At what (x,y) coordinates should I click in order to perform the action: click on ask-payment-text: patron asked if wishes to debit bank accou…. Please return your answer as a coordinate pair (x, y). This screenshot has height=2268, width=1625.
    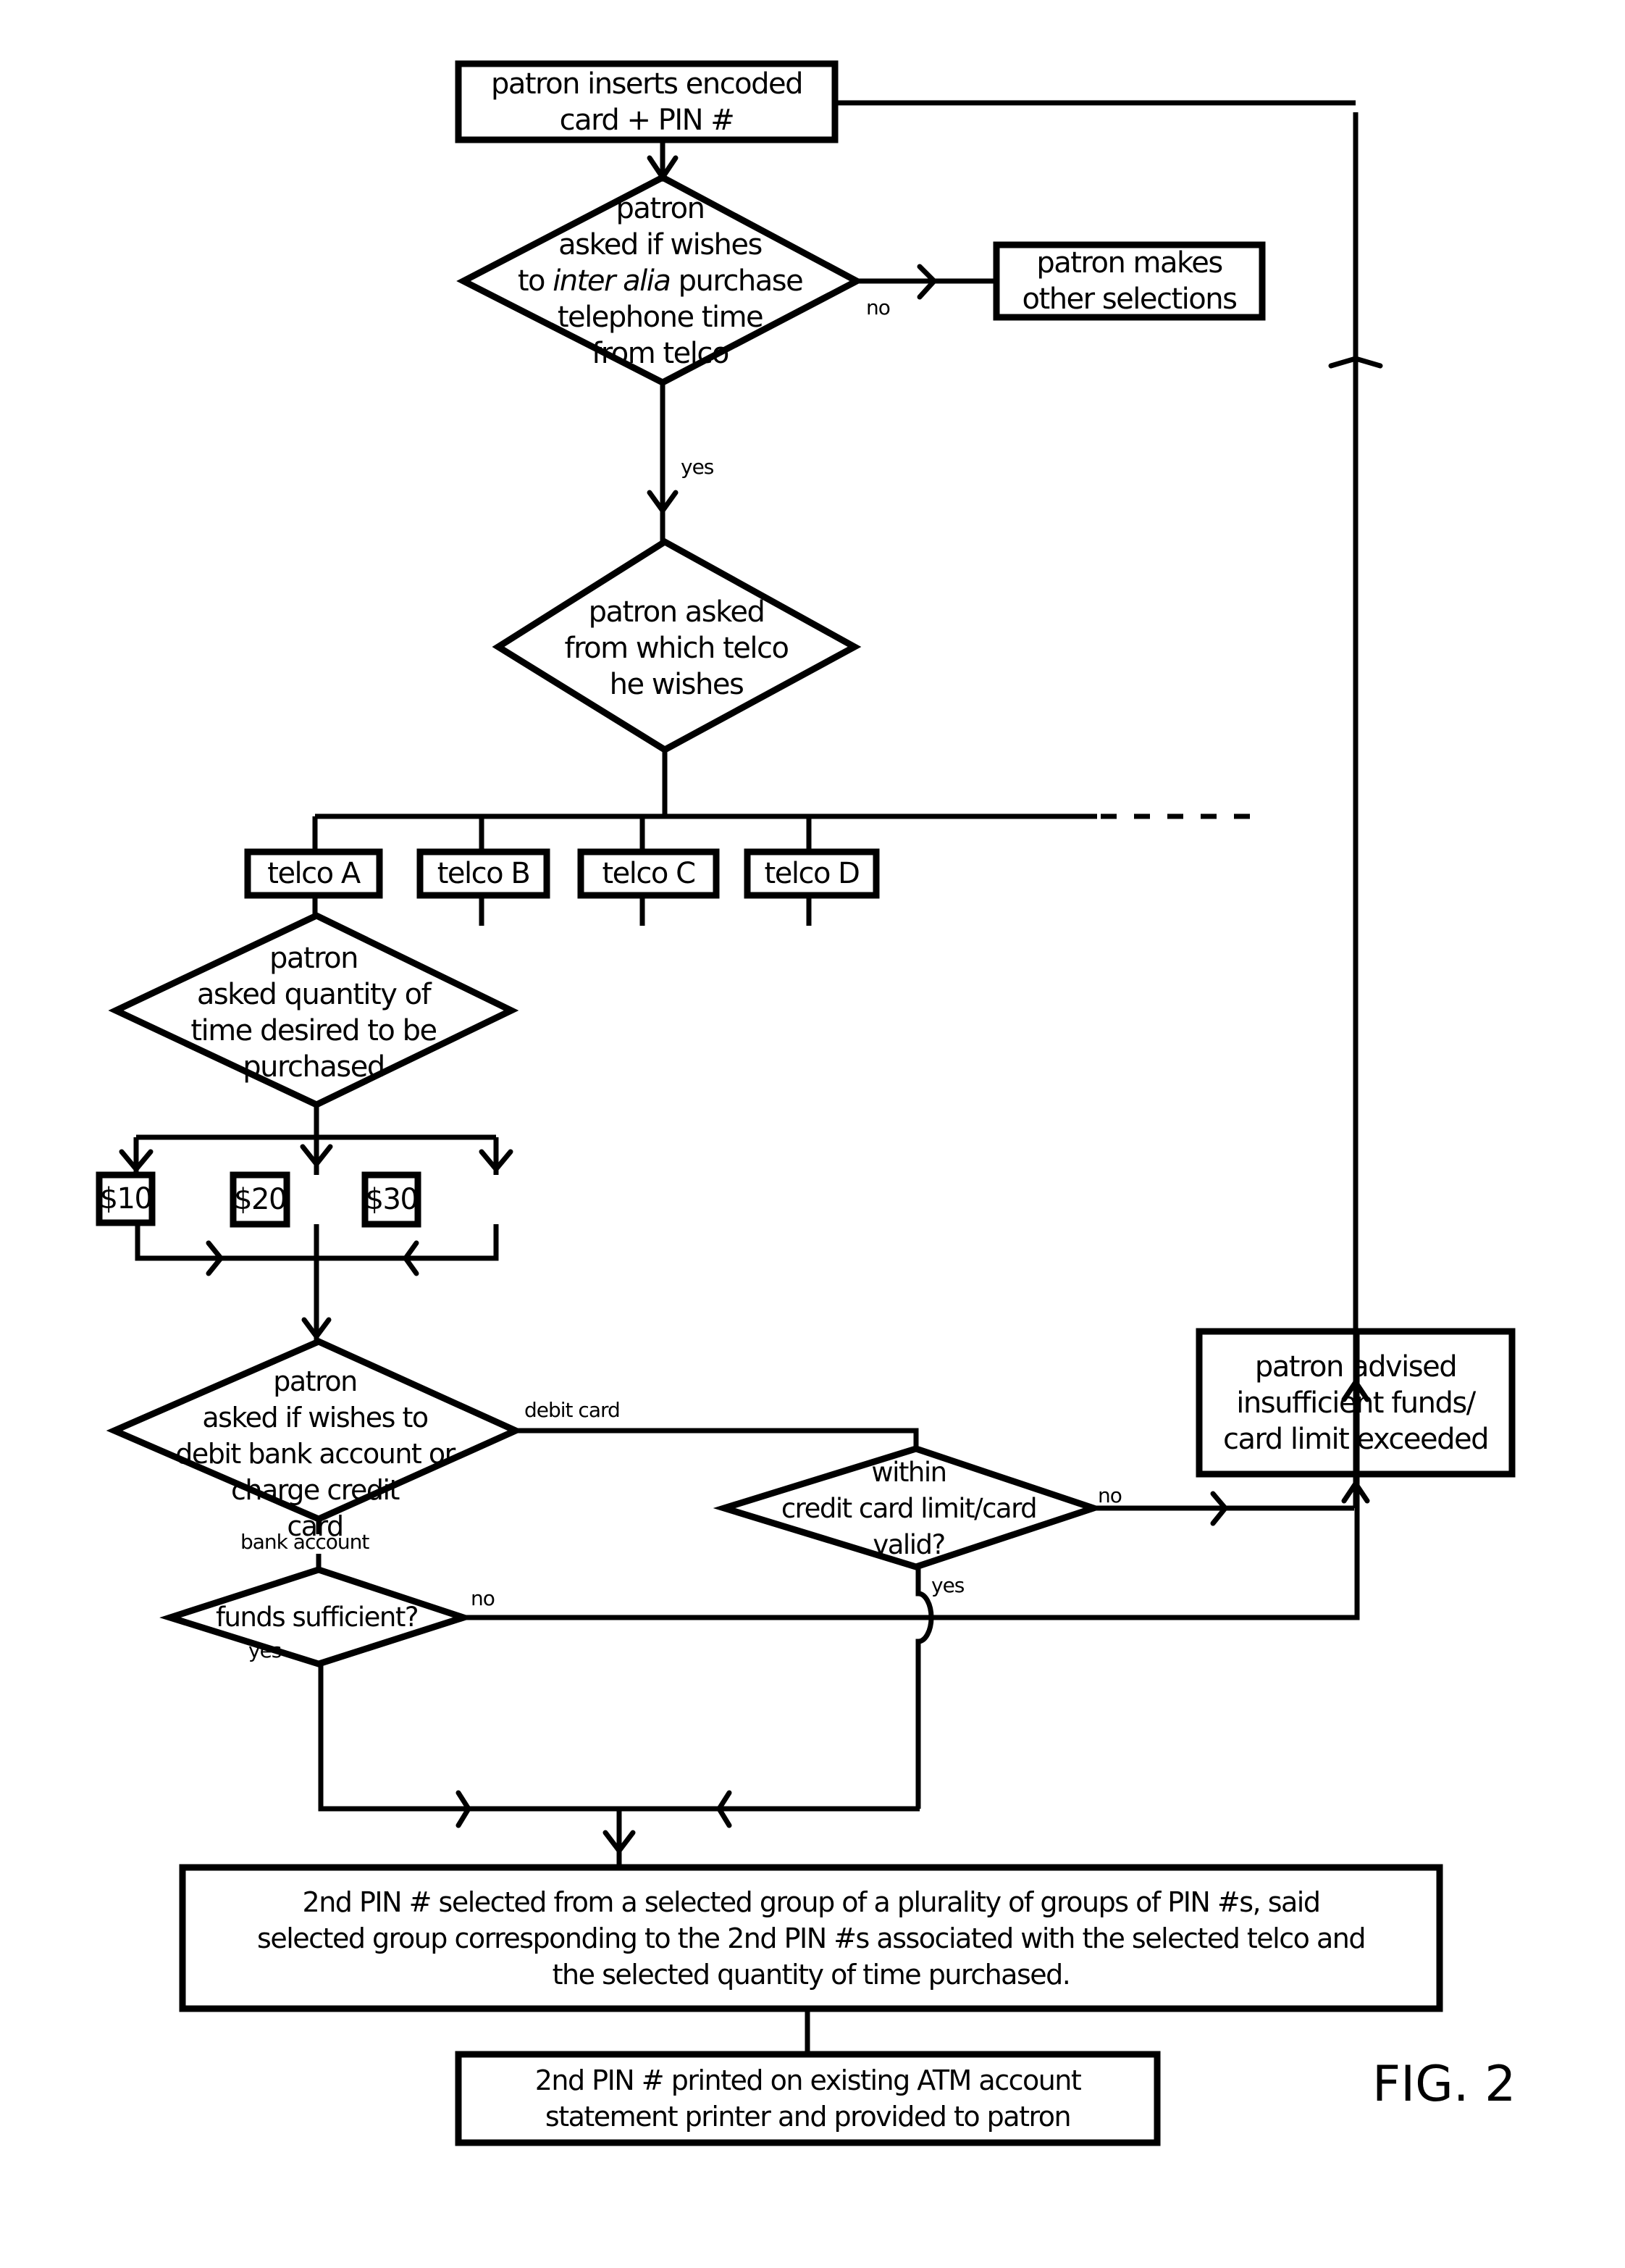
    Looking at the image, I should click on (315, 1454).